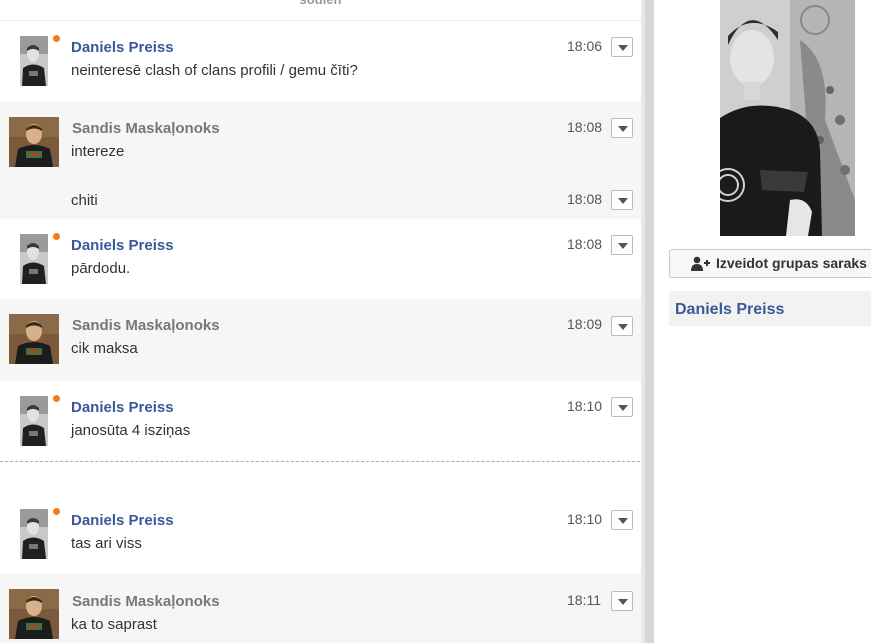 This screenshot has height=643, width=871. Describe the element at coordinates (327, 461) in the screenshot. I see `unread-separator` at that location.